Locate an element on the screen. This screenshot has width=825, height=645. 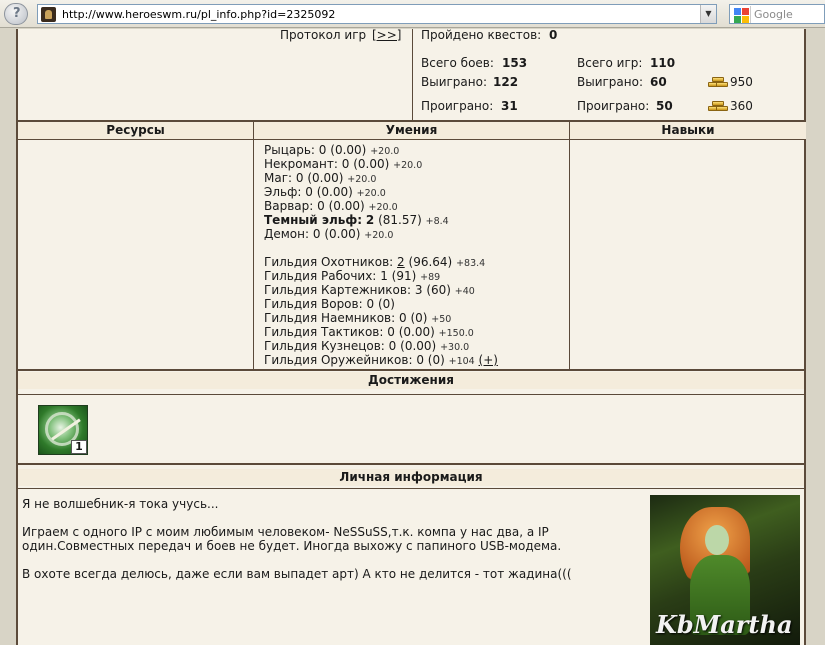
url-dropdown-icon: ▼ is located at coordinates (708, 14).